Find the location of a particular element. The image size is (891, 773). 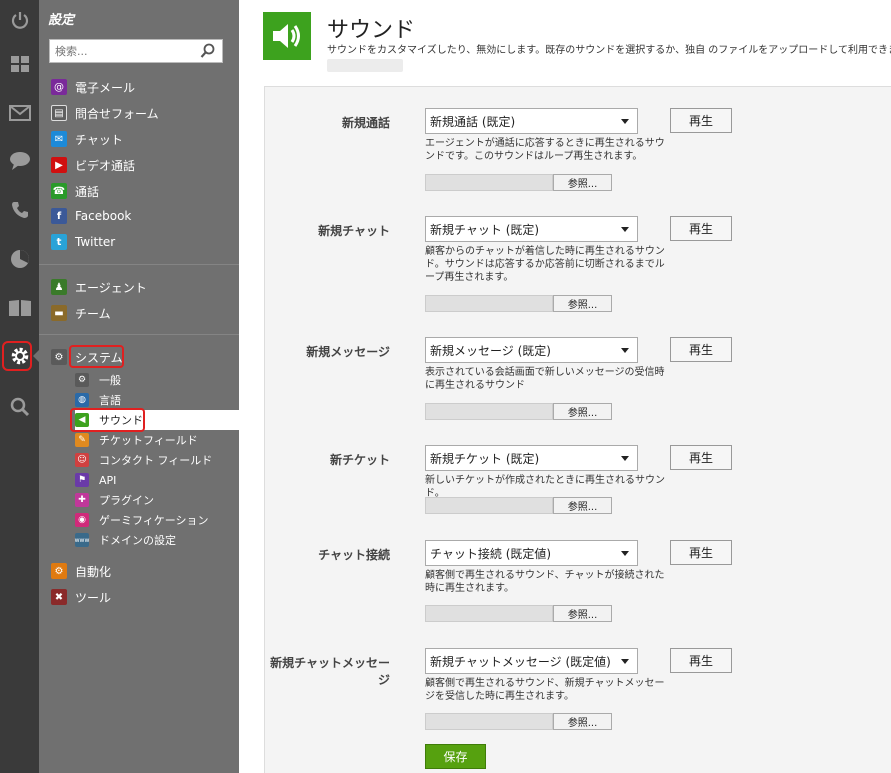

row-label: 新規チャットメッセージ is located at coordinates (330, 671).